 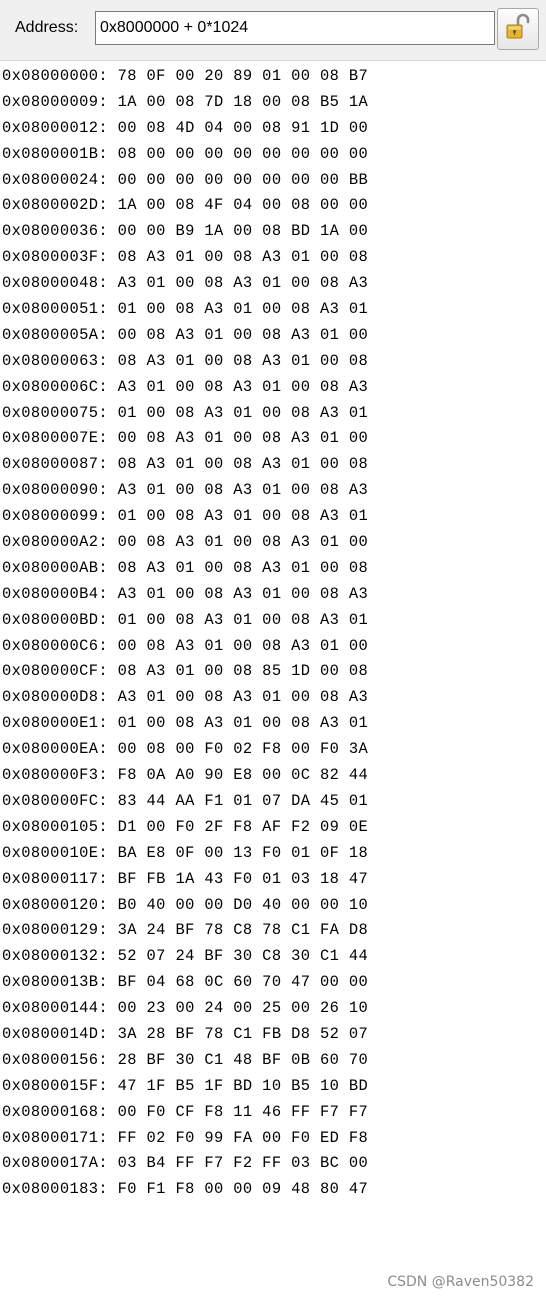 What do you see at coordinates (55, 257) in the screenshot?
I see `row-address: 0x0800003F:` at bounding box center [55, 257].